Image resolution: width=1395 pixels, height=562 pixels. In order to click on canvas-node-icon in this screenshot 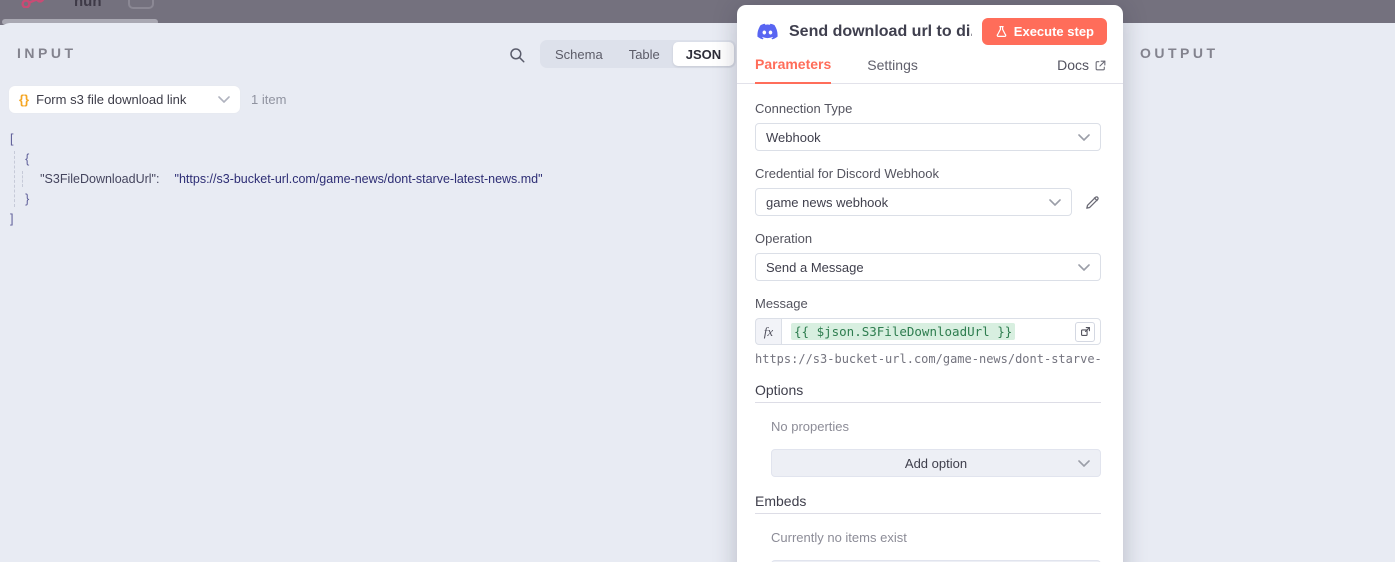, I will do `click(33, 4)`.